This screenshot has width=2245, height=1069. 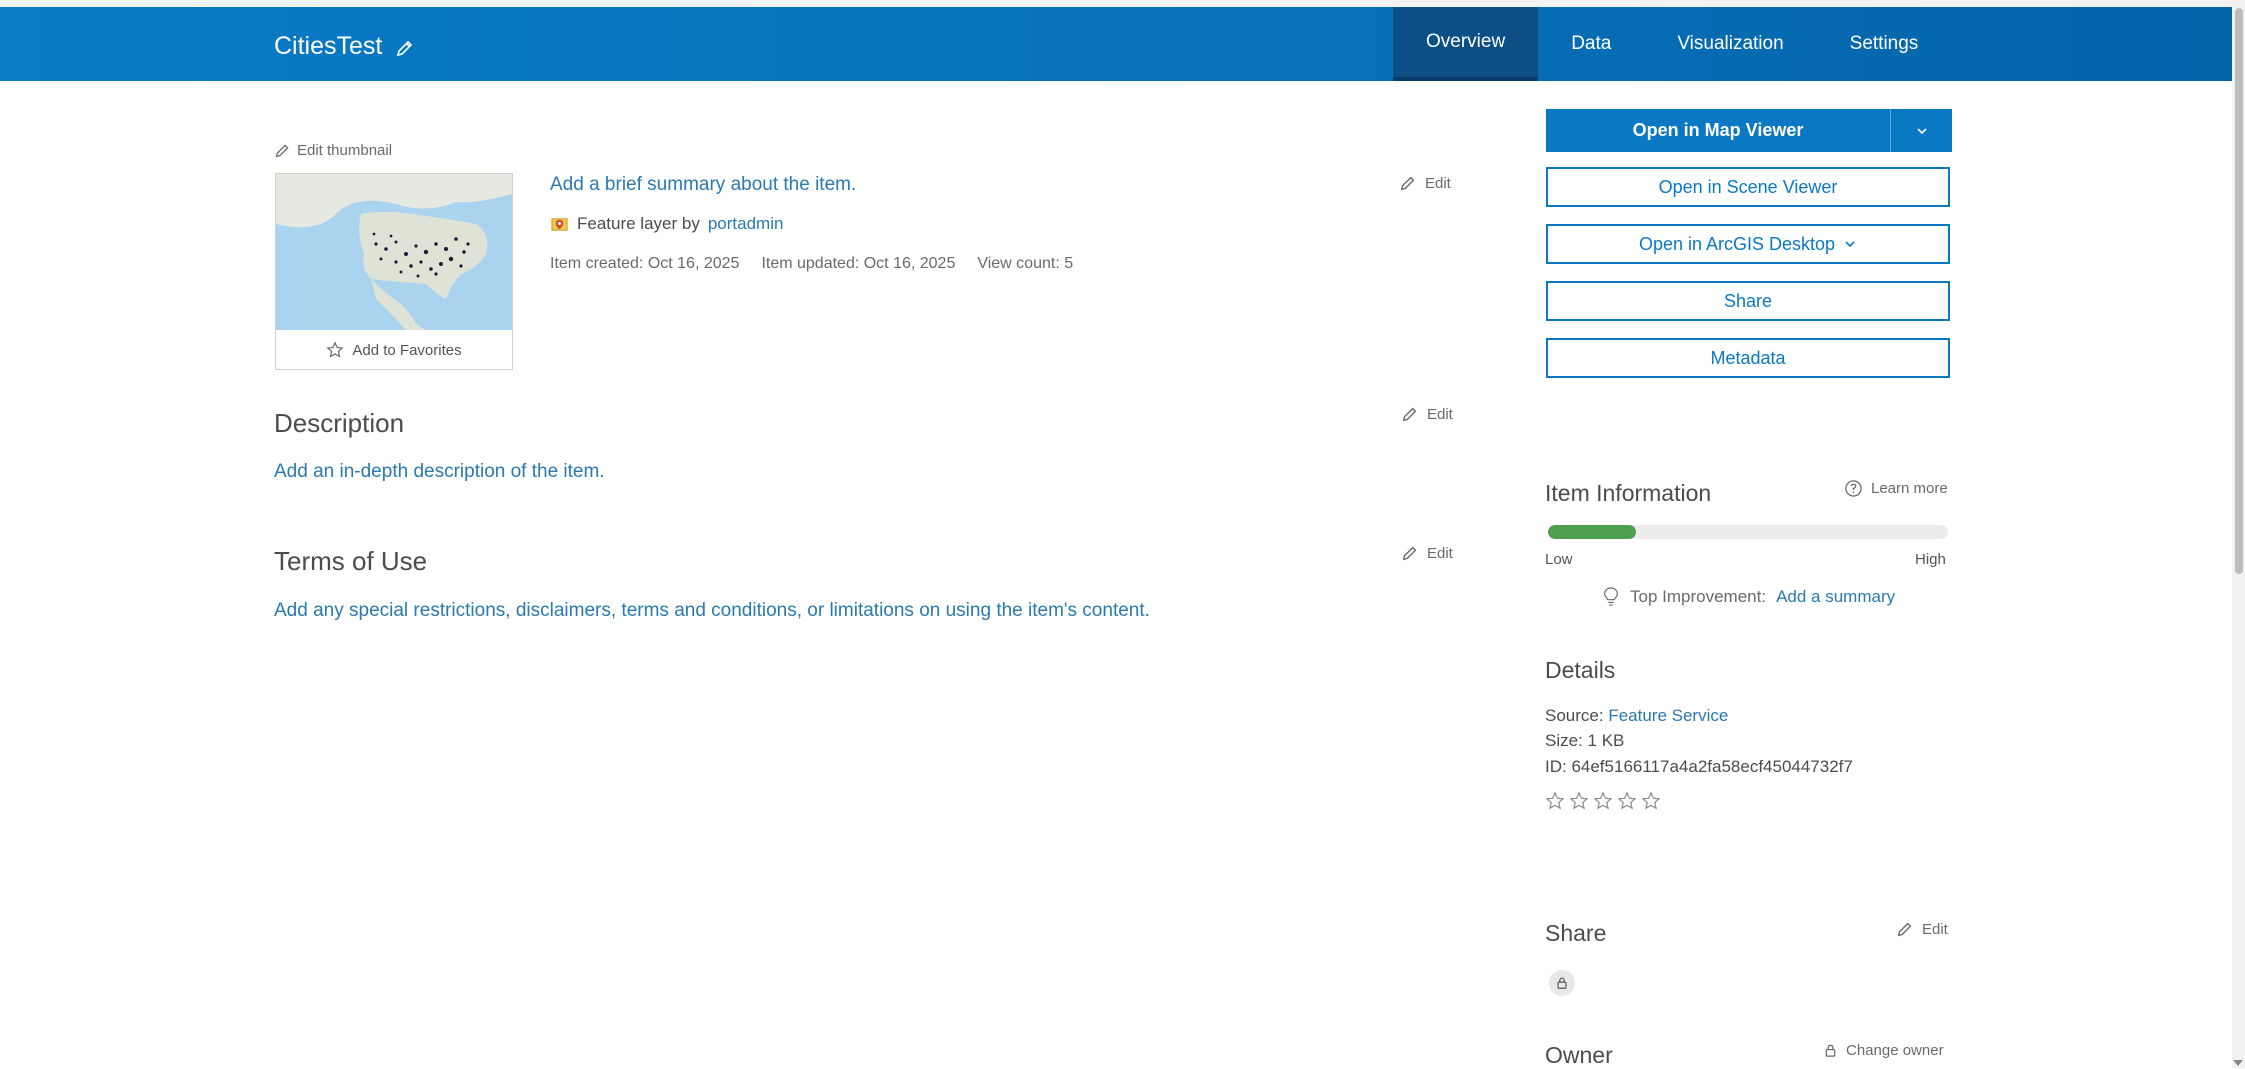 I want to click on thumbnail-map-image, so click(x=394, y=252).